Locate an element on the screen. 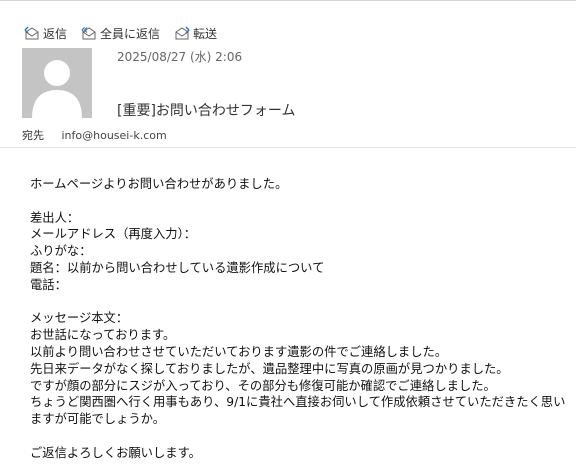 Image resolution: width=576 pixels, height=470 pixels. reply-label: 返信 is located at coordinates (55, 33).